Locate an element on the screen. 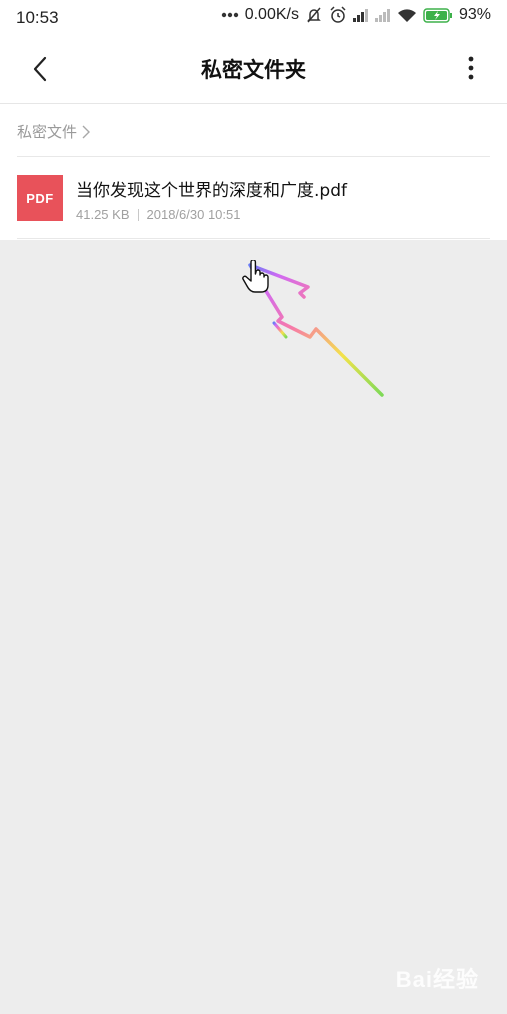 The image size is (507, 1014). meta-separator is located at coordinates (138, 214).